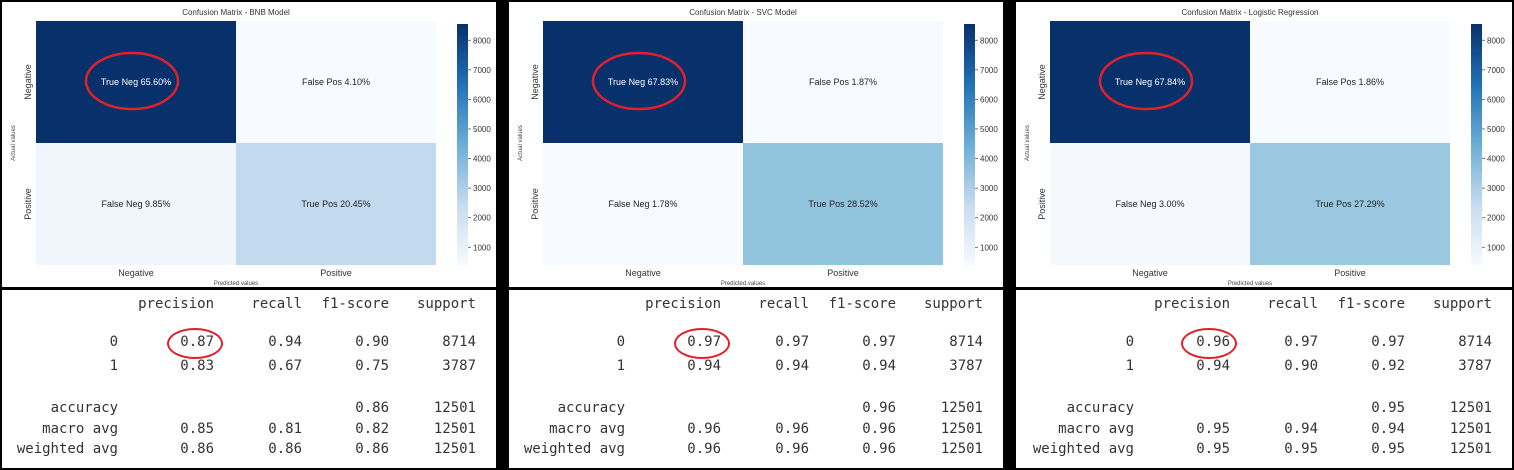  What do you see at coordinates (535, 82) in the screenshot?
I see `y-tick-label: Negative` at bounding box center [535, 82].